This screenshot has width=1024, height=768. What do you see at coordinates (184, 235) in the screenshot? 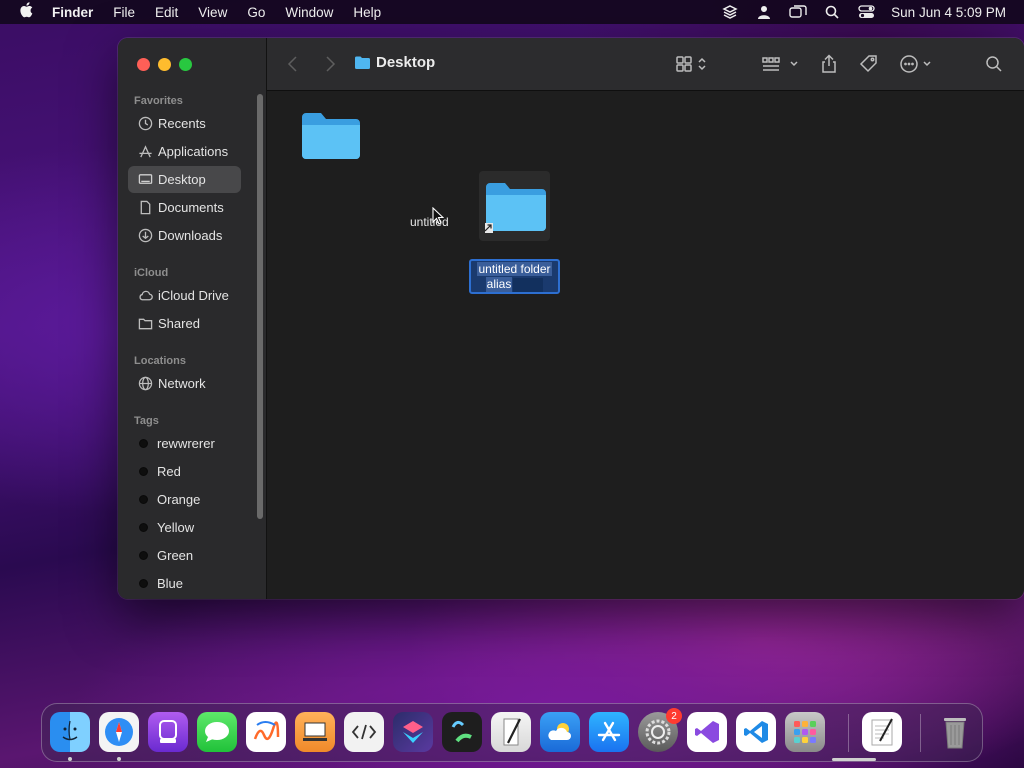
I see `sidebar-item-downloads: Downloads` at bounding box center [184, 235].